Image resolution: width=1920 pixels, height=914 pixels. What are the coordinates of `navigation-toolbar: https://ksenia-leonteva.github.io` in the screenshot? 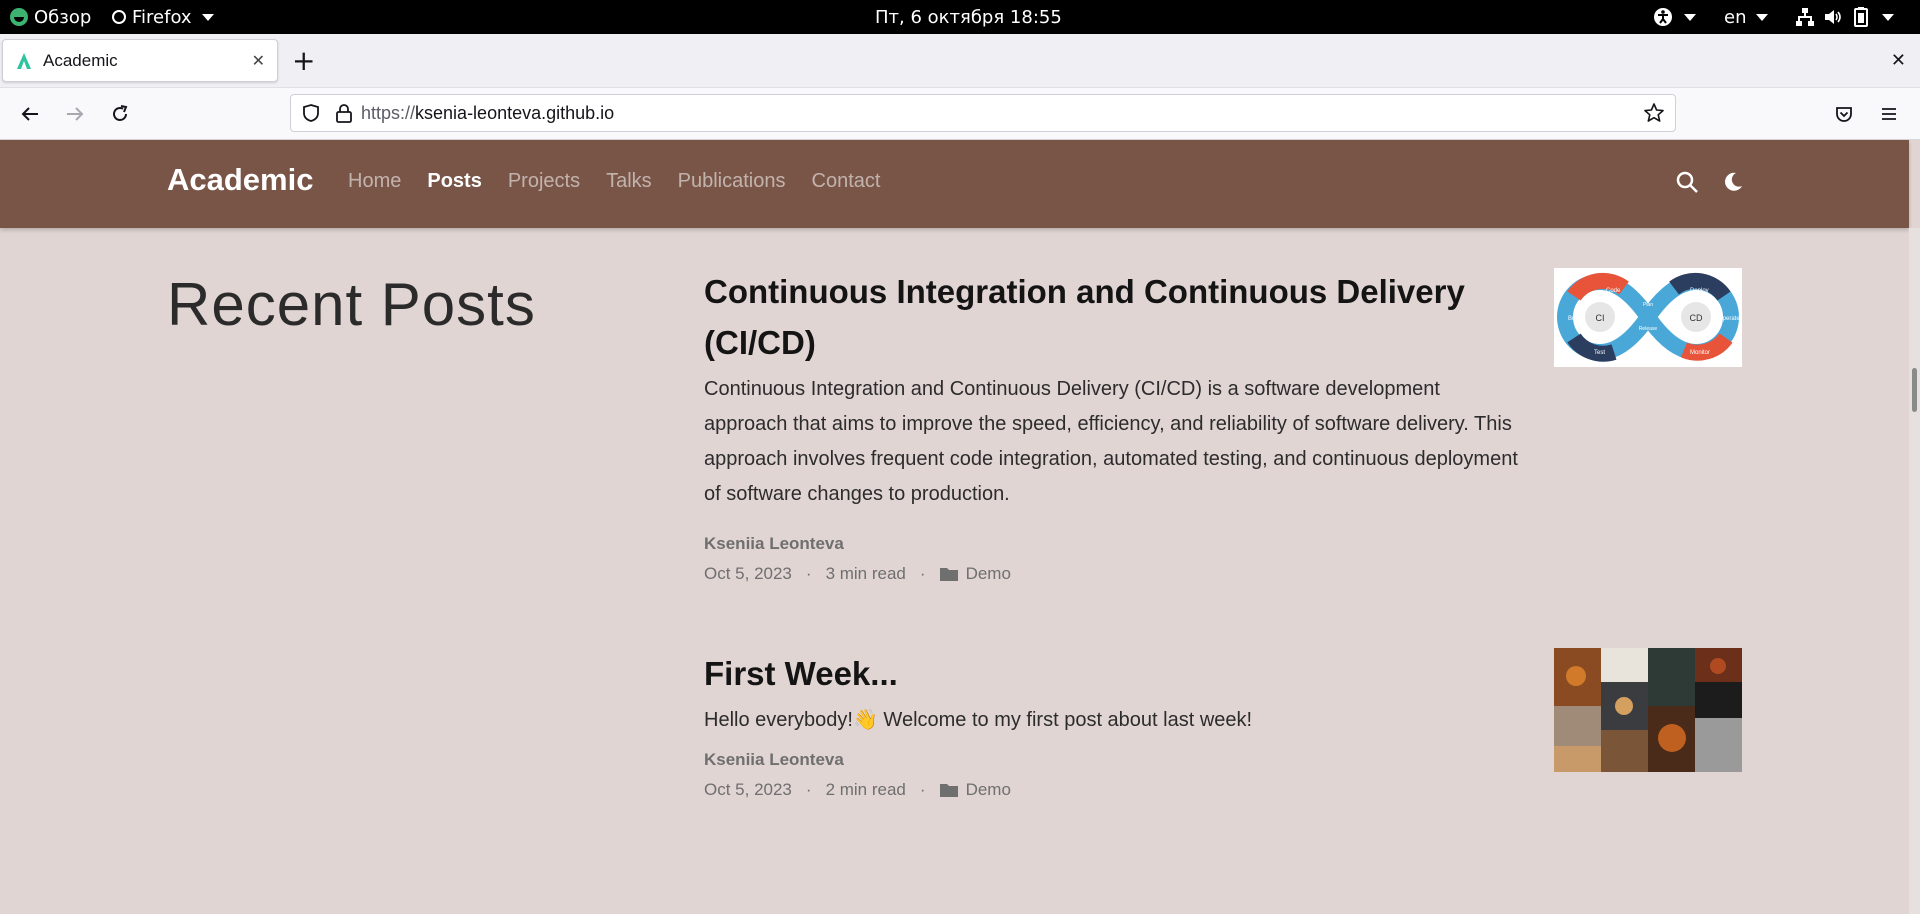 It's located at (960, 114).